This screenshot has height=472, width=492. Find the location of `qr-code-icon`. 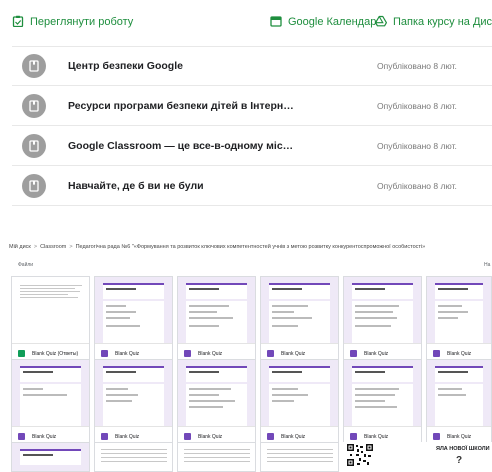

qr-code-icon is located at coordinates (360, 455).